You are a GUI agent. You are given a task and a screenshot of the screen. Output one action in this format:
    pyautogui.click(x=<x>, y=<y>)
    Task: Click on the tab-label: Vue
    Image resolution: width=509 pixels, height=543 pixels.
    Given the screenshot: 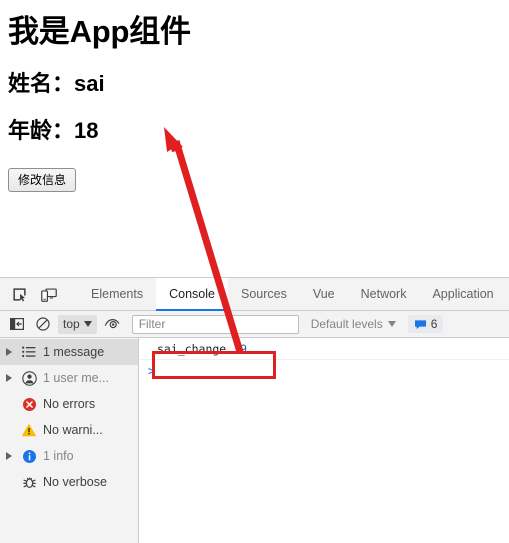 What is the action you would take?
    pyautogui.click(x=323, y=294)
    